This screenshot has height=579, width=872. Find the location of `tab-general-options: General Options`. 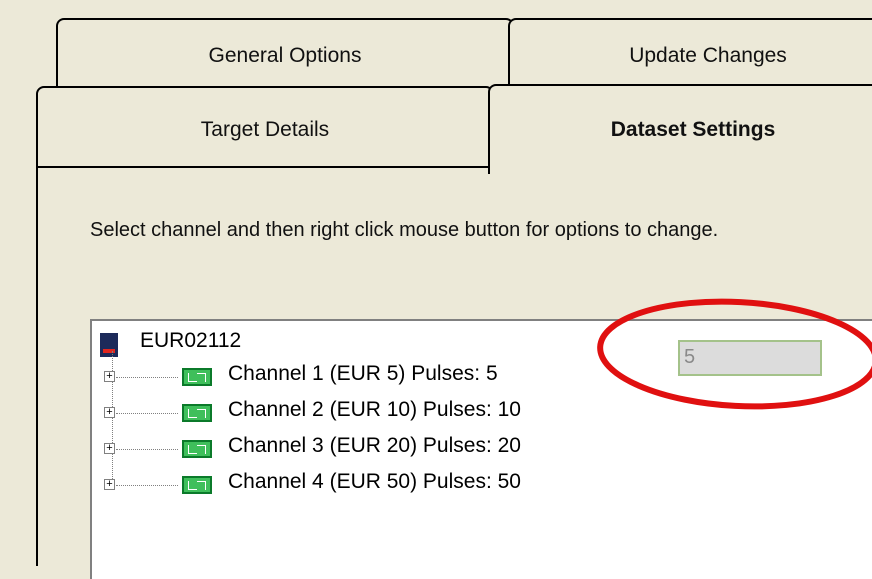

tab-general-options: General Options is located at coordinates (285, 56).